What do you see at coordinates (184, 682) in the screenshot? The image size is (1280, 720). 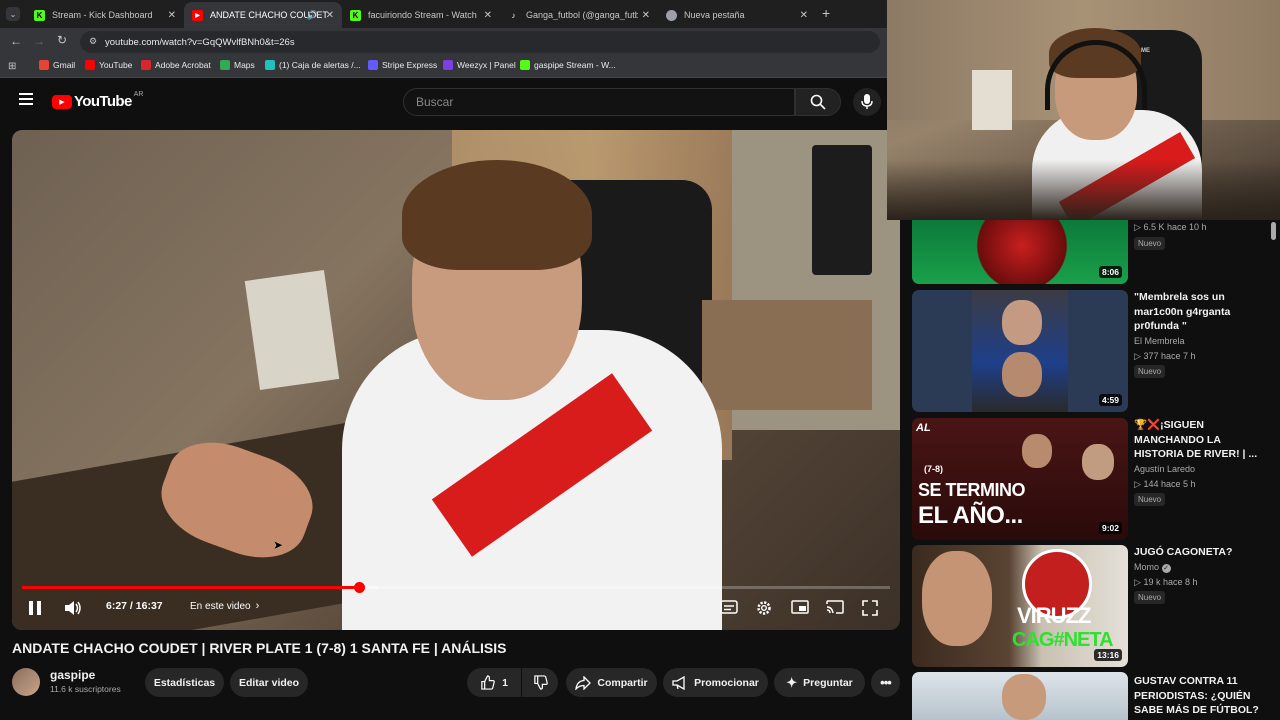 I see `stats-button: Estadísticas` at bounding box center [184, 682].